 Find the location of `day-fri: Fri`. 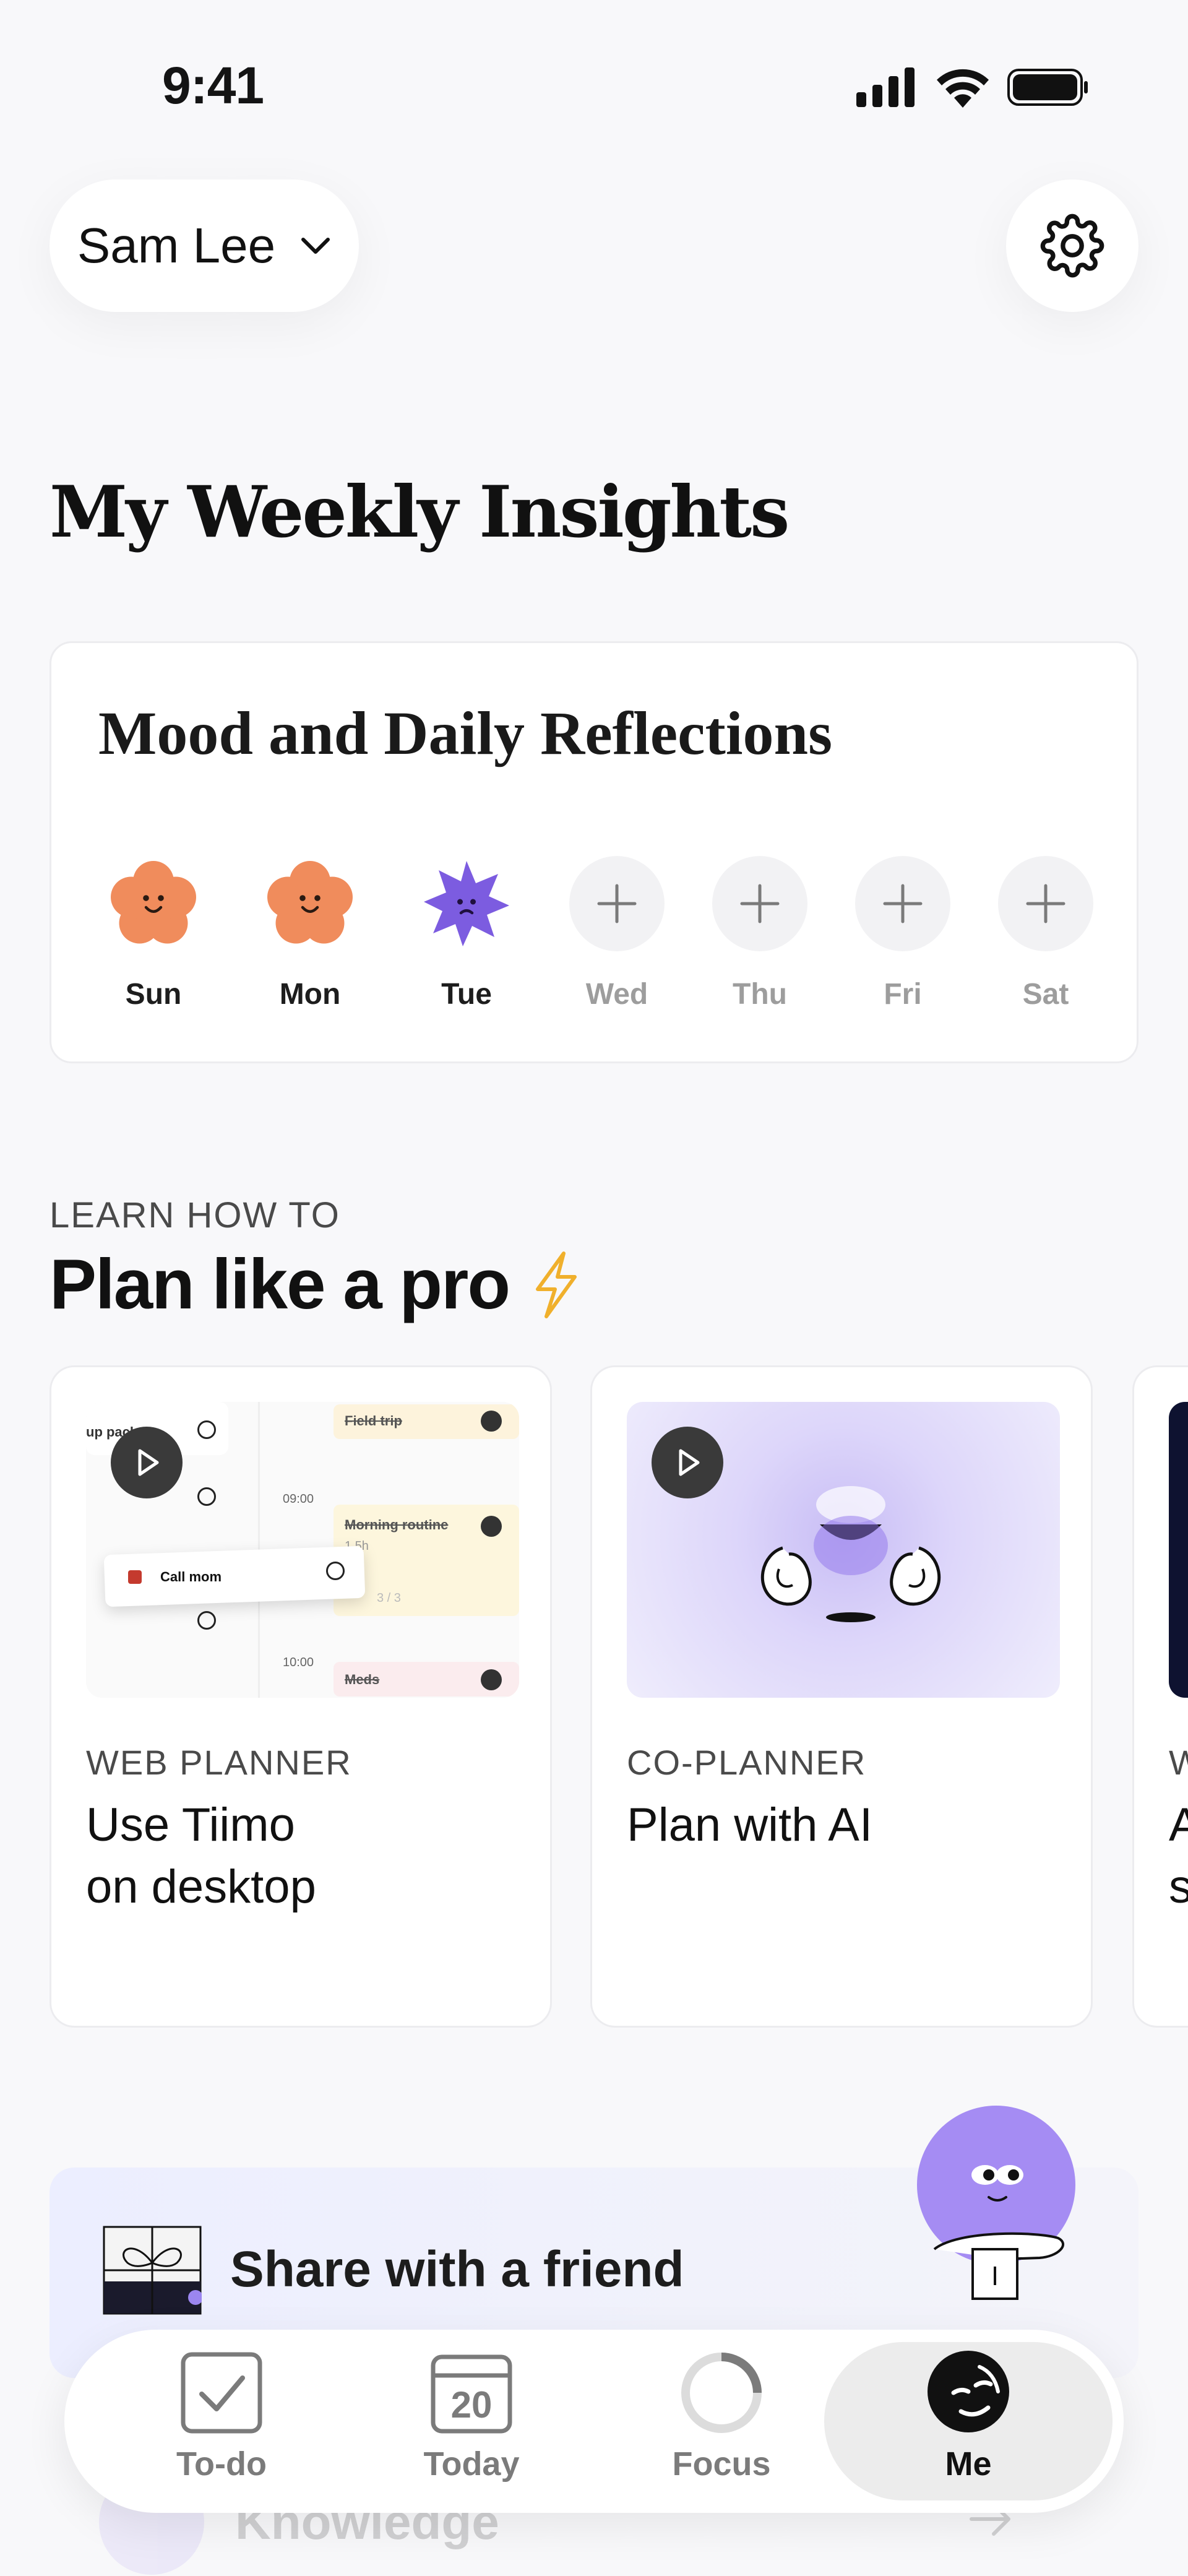

day-fri: Fri is located at coordinates (903, 933).